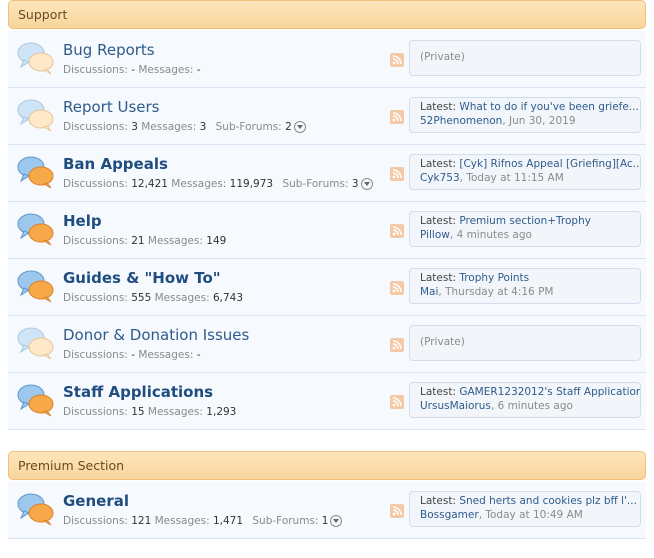 Image resolution: width=654 pixels, height=558 pixels. What do you see at coordinates (327, 14) in the screenshot?
I see `section-title: Support` at bounding box center [327, 14].